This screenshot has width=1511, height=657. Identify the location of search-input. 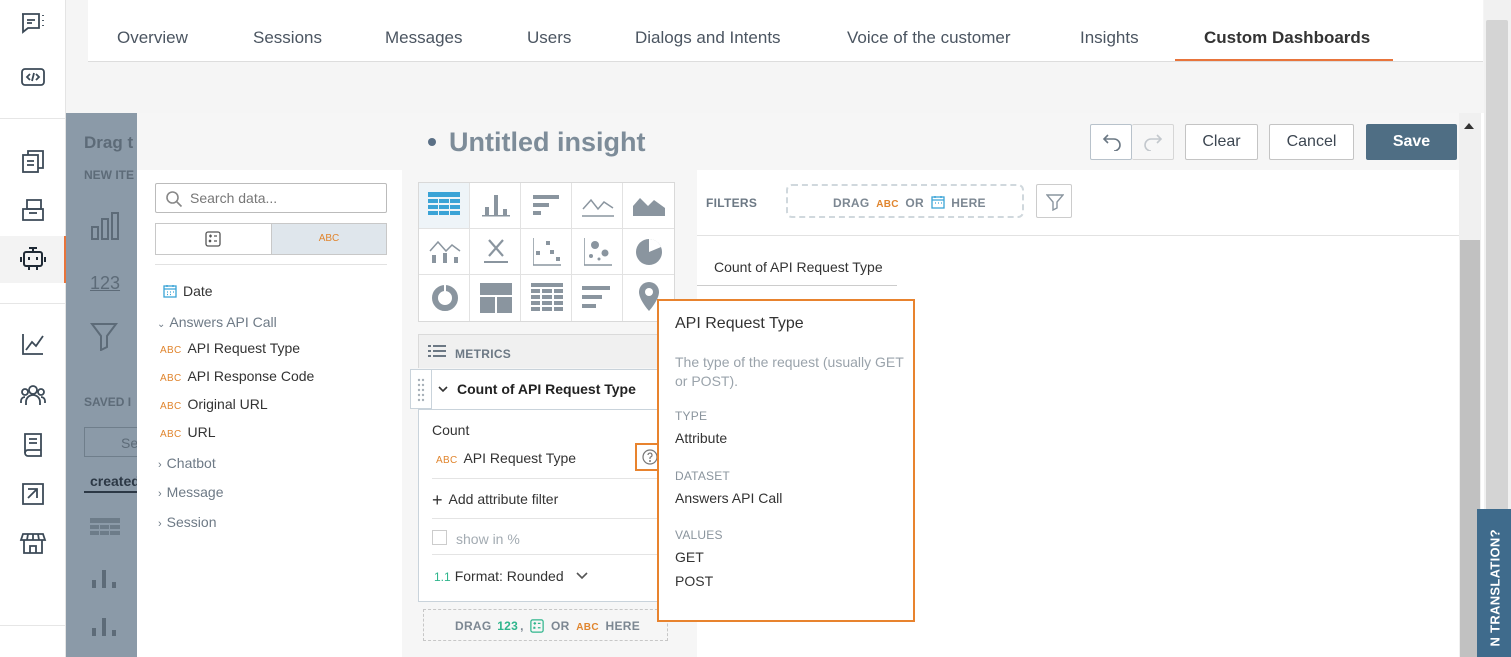
(285, 198).